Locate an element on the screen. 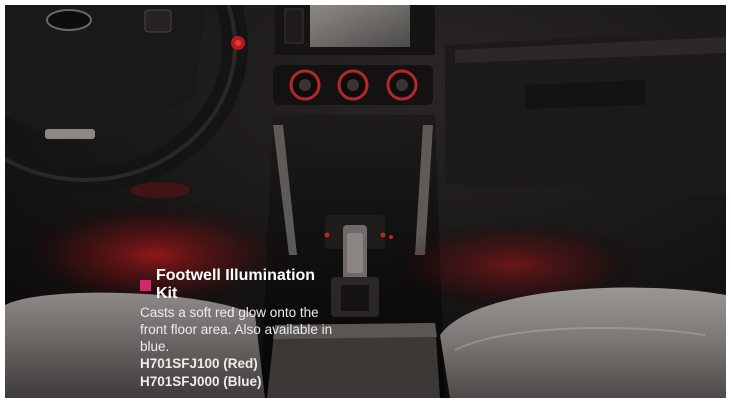 Image resolution: width=731 pixels, height=403 pixels. caption-title: Footwell Illumination Kit is located at coordinates (235, 284).